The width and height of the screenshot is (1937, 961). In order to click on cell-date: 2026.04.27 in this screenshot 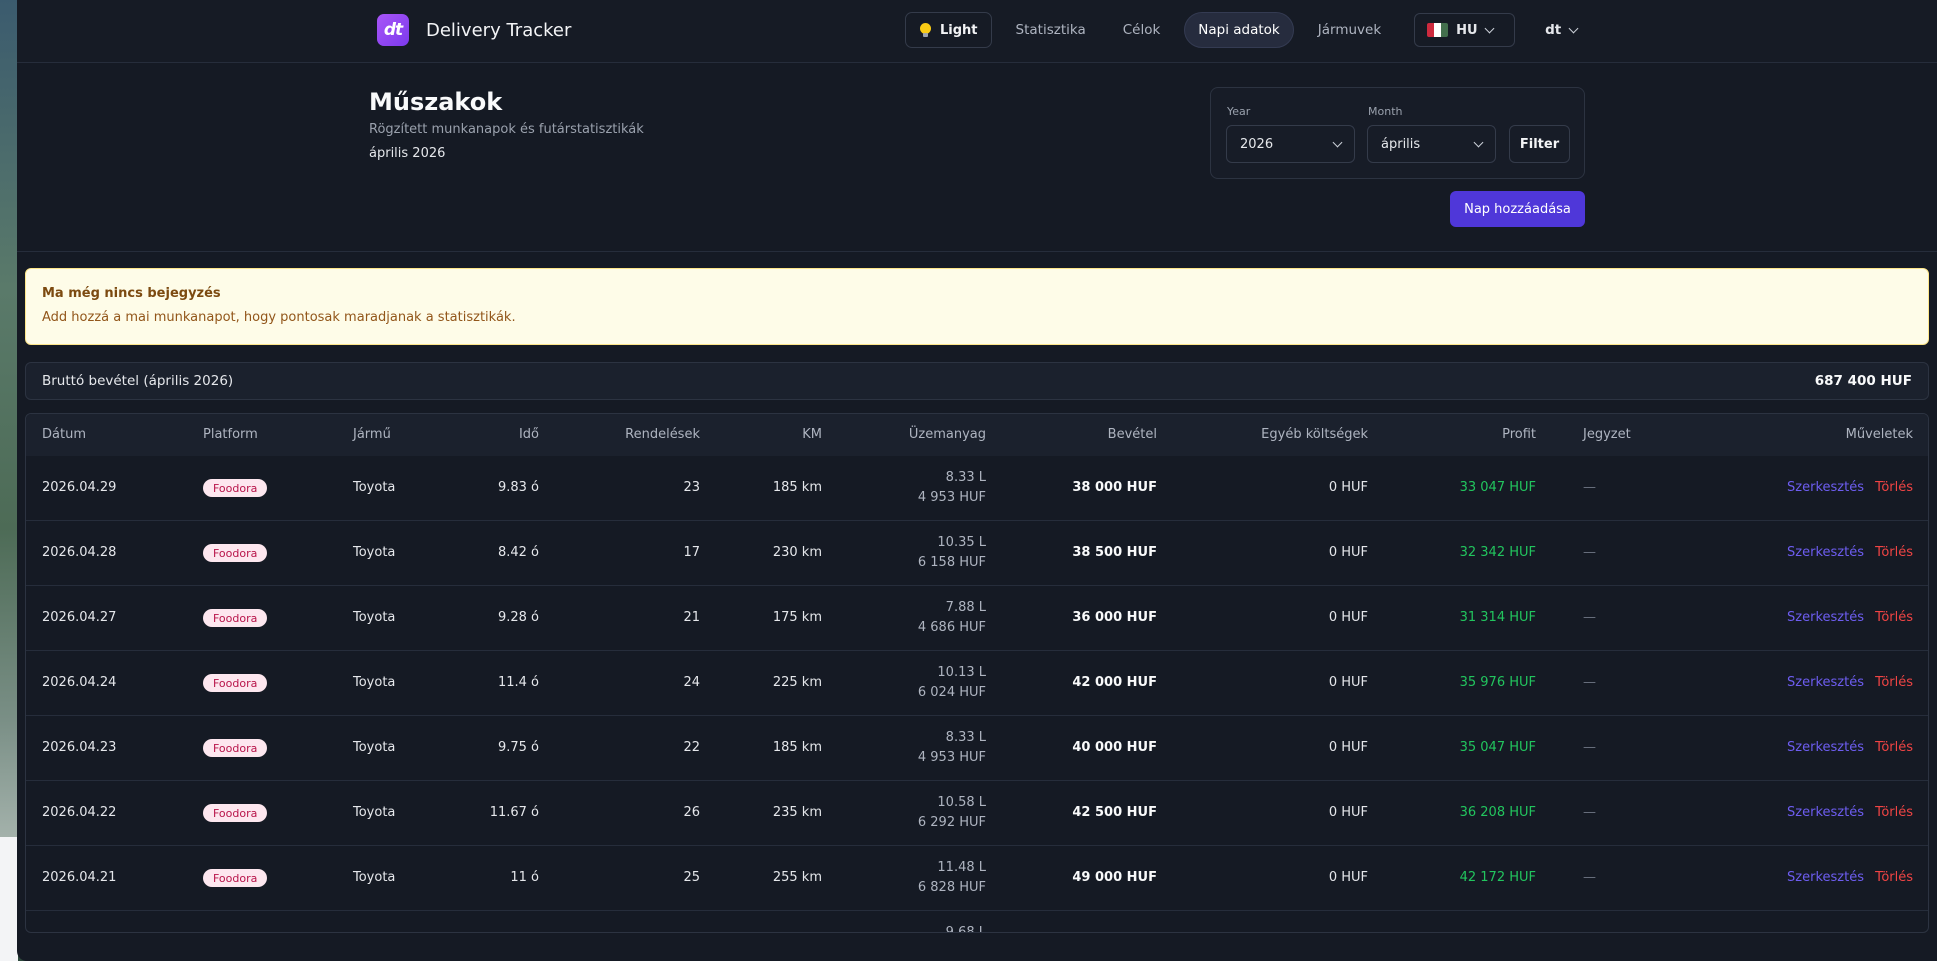, I will do `click(79, 617)`.